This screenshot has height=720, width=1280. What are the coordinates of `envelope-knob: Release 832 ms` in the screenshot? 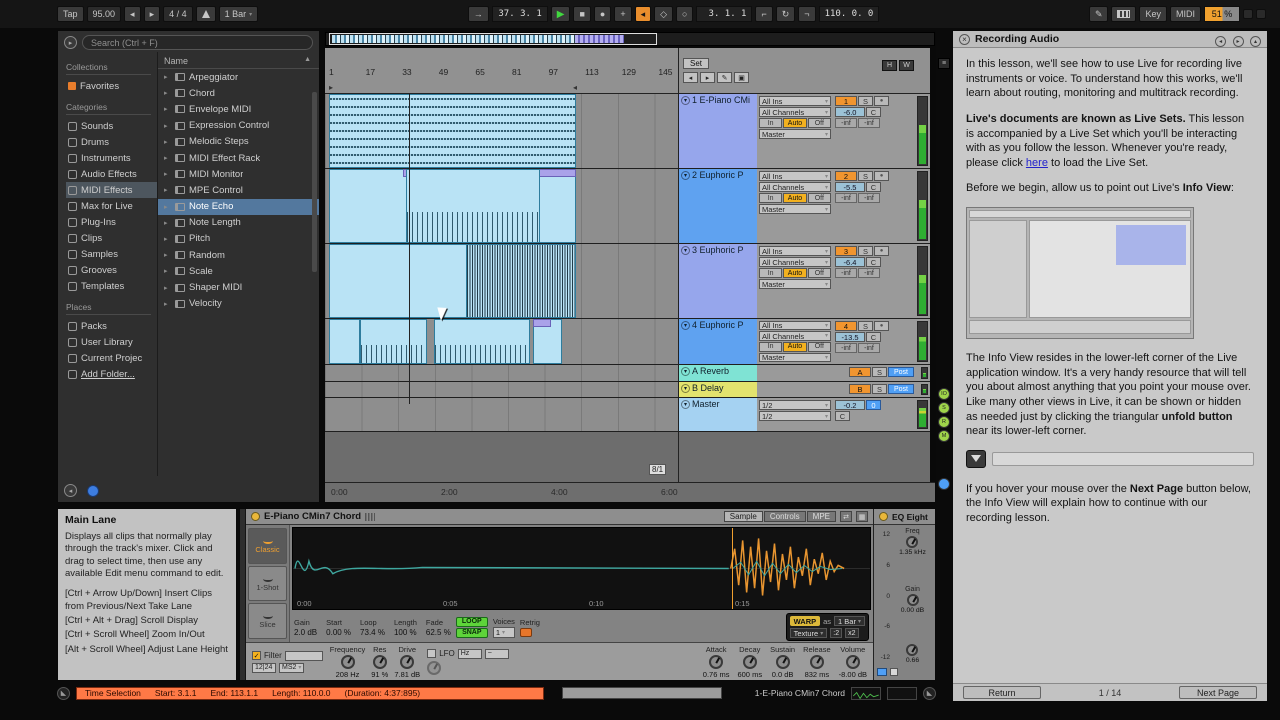 It's located at (817, 662).